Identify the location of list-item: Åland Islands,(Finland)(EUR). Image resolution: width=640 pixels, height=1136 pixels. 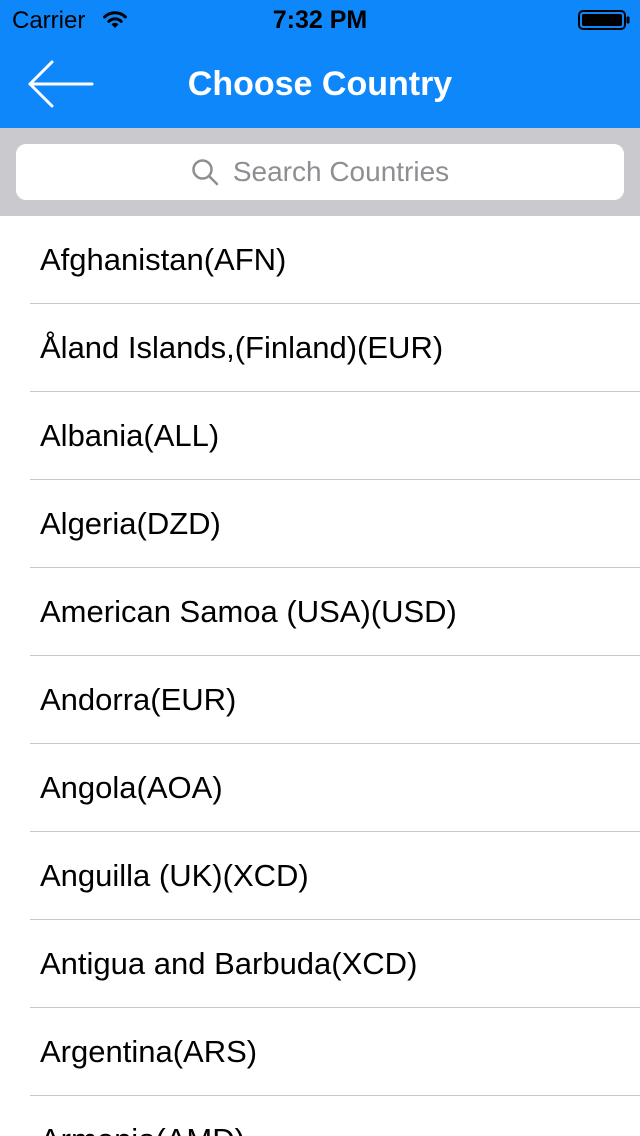
(320, 348).